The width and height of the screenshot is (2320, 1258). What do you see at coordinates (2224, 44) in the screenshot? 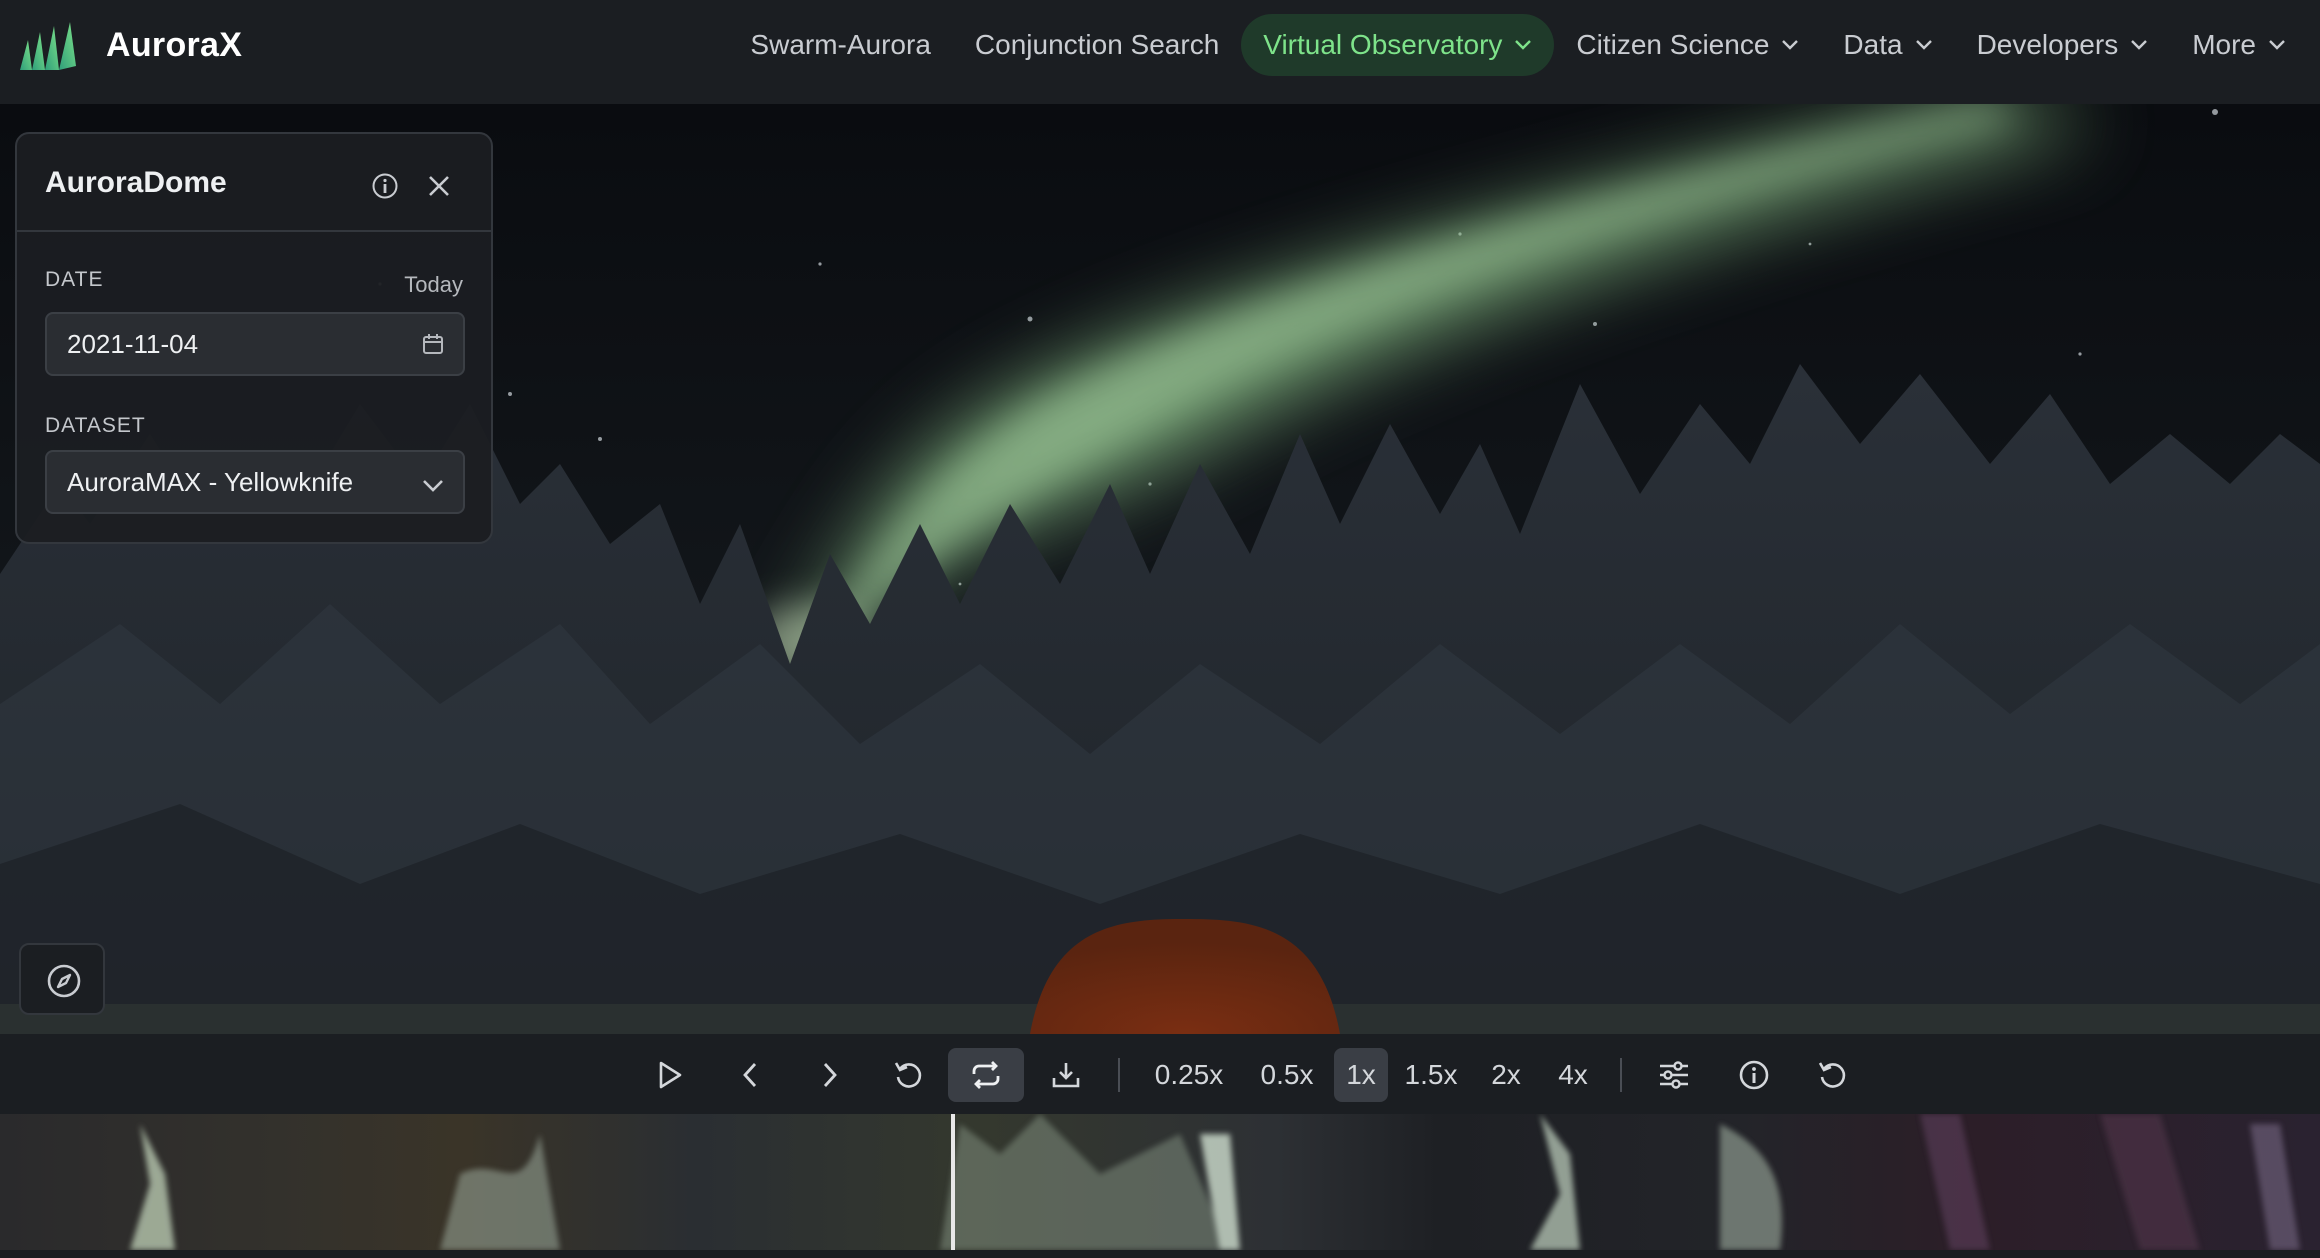
I see `nav-label: More` at bounding box center [2224, 44].